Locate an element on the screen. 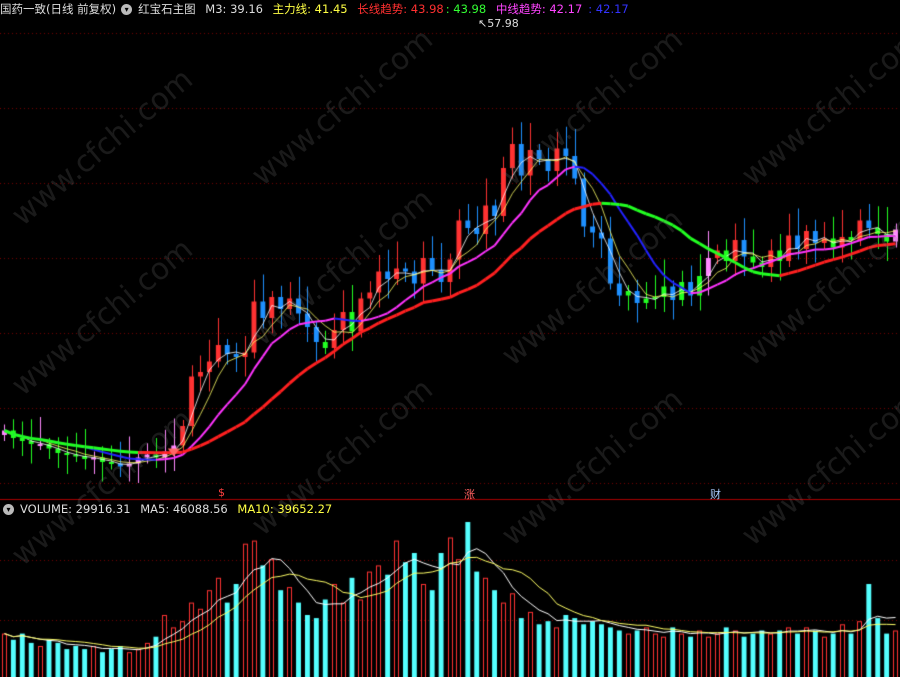 This screenshot has width=900, height=677. stock-title: 国药一致(日线 前复权) is located at coordinates (58, 9).